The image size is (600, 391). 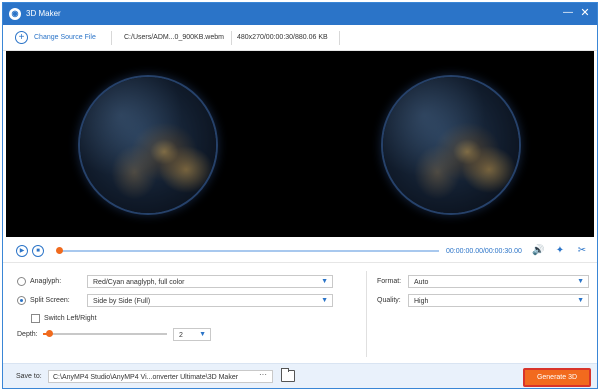 What do you see at coordinates (43, 13) in the screenshot?
I see `window-title: 3D Maker` at bounding box center [43, 13].